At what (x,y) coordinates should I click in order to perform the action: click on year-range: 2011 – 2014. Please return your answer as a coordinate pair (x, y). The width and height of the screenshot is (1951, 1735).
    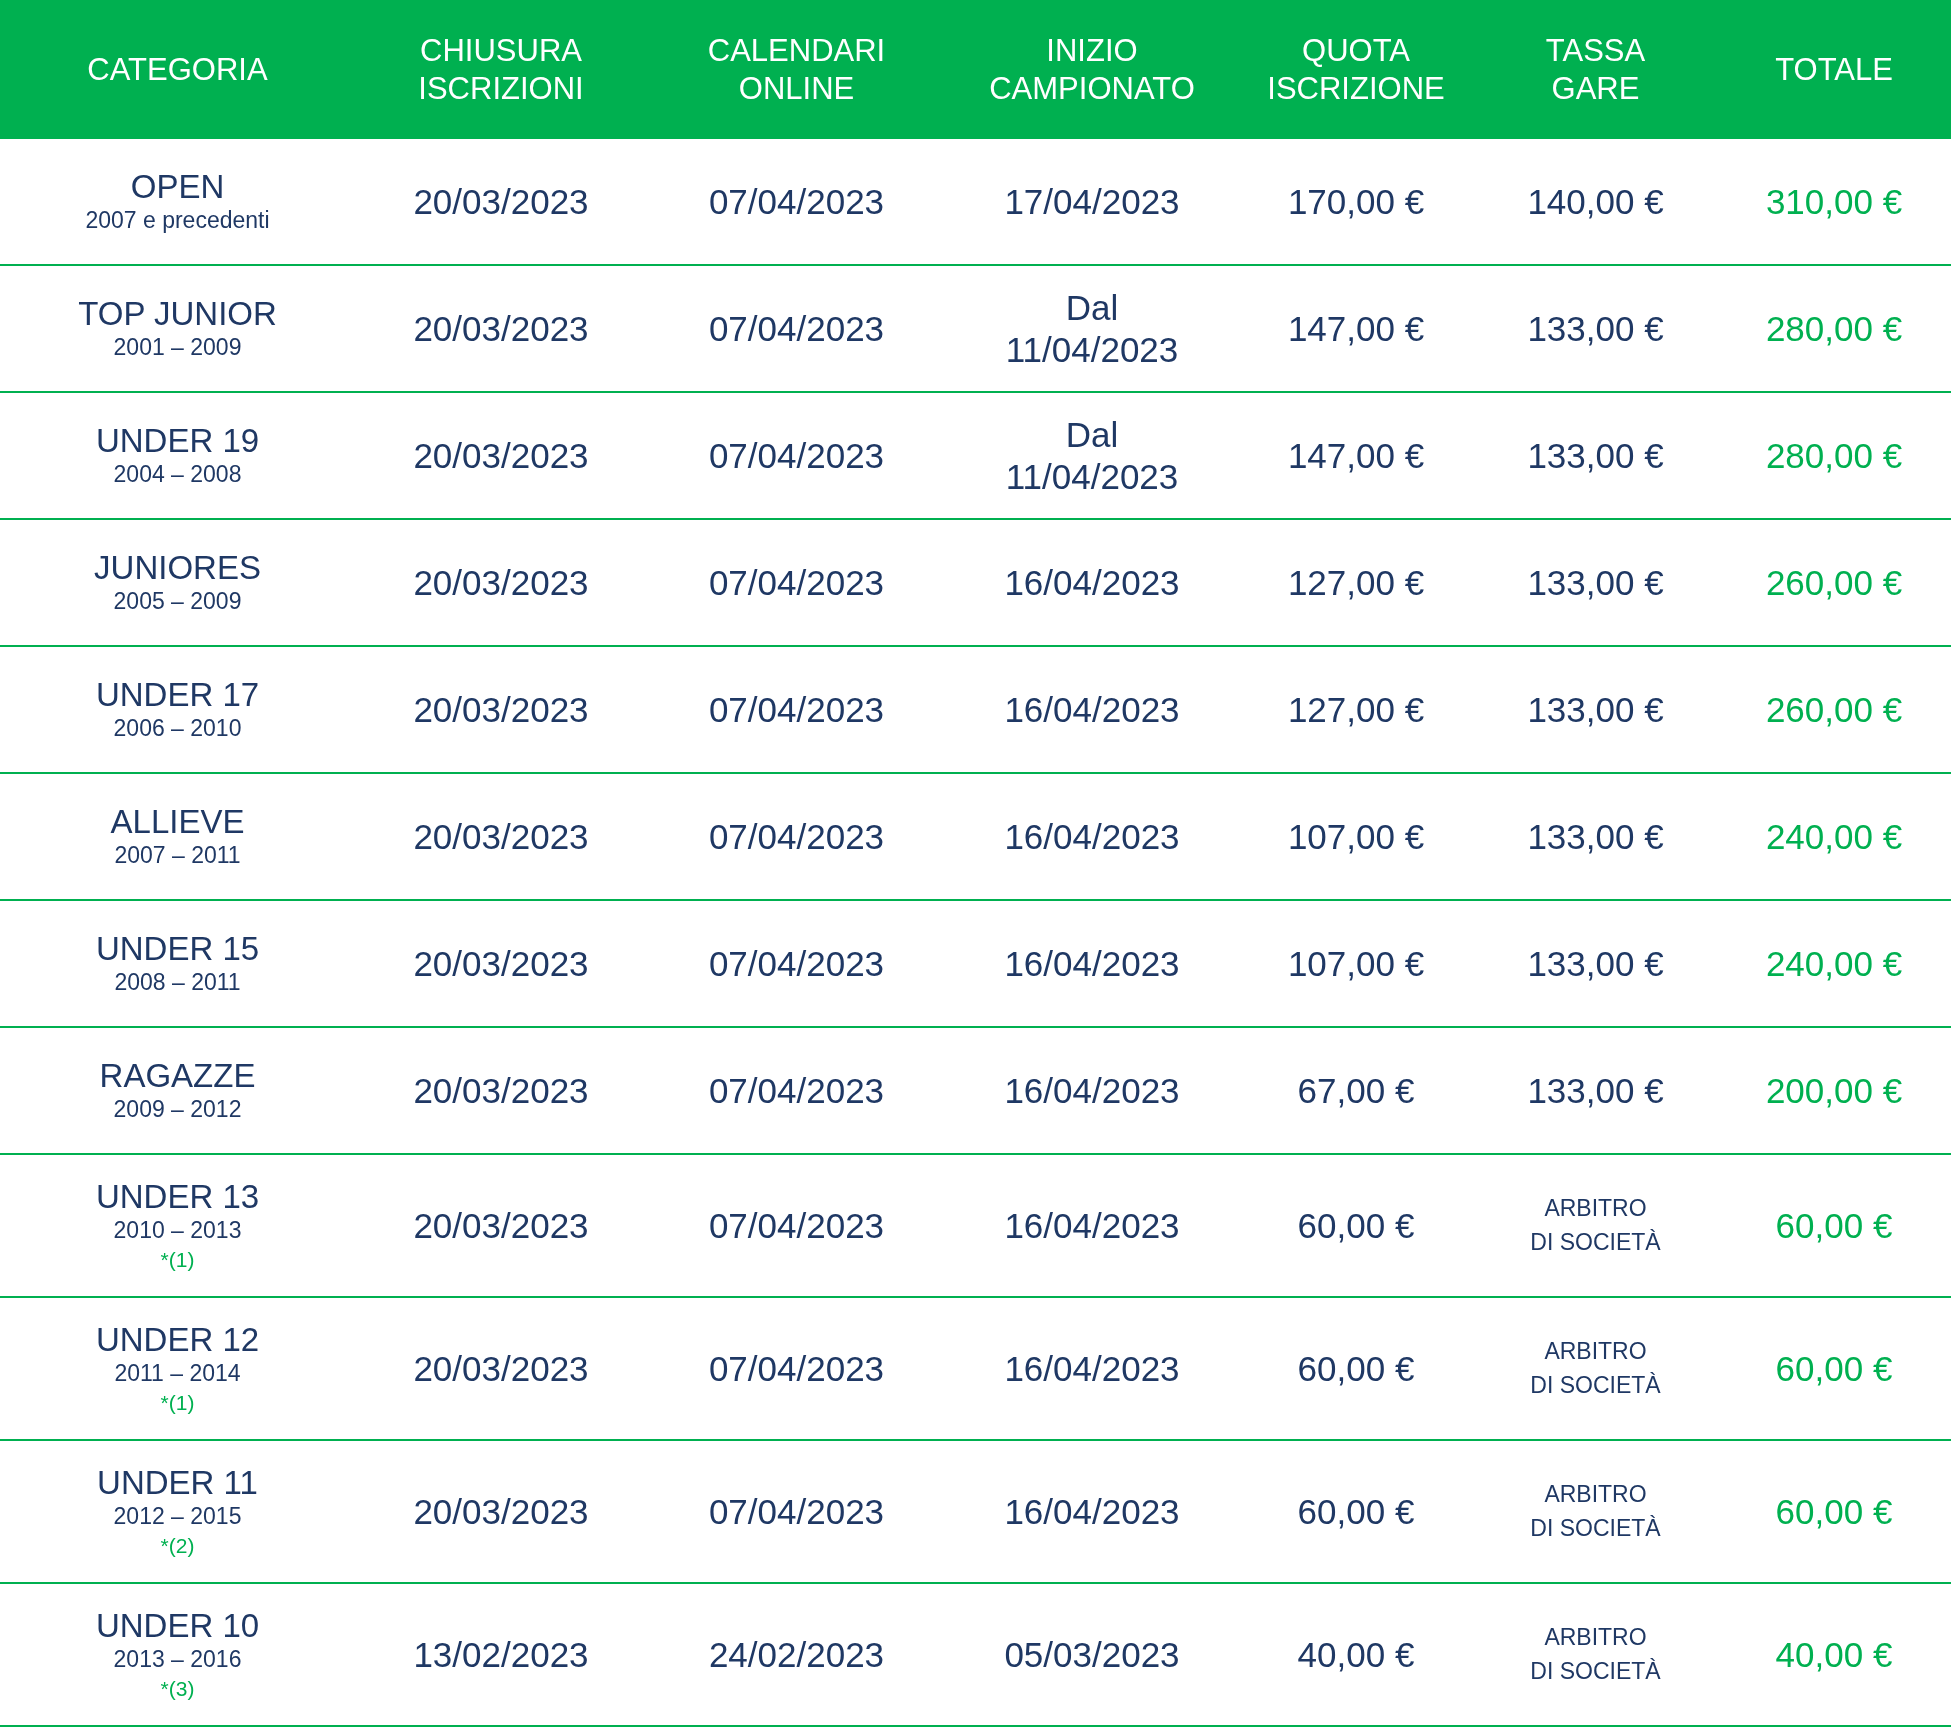
    Looking at the image, I should click on (177, 1373).